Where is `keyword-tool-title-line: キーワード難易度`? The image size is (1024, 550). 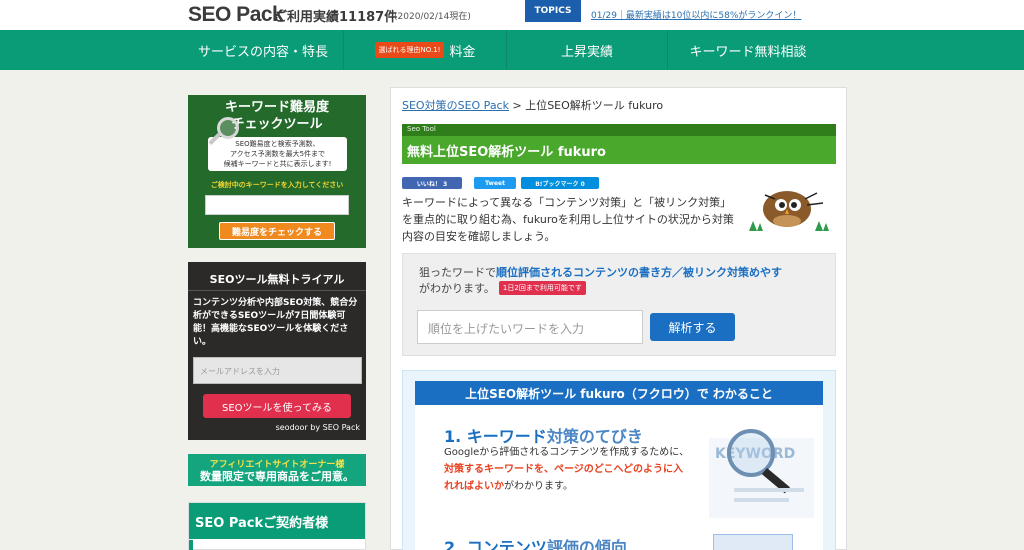
keyword-tool-title-line: キーワード難易度 is located at coordinates (276, 107).